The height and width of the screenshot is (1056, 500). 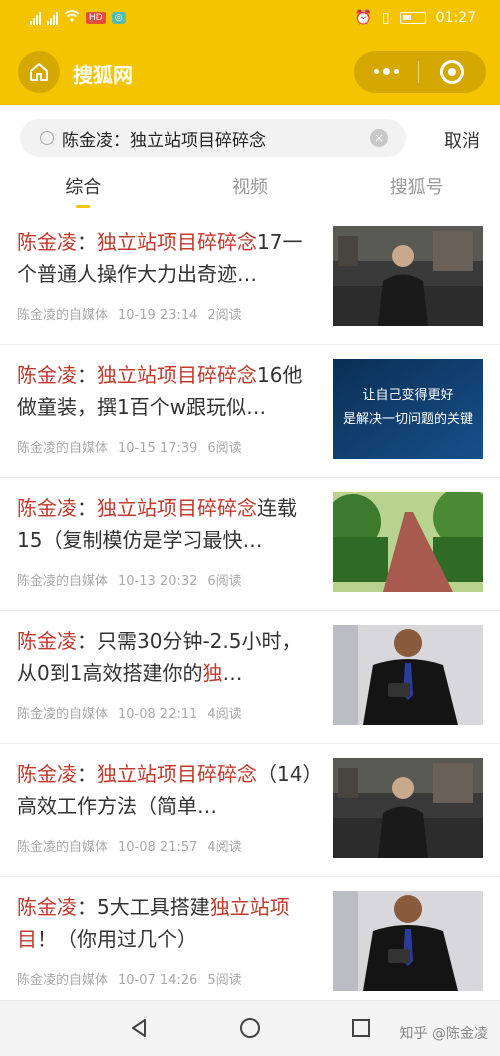 What do you see at coordinates (379, 138) in the screenshot?
I see `clear-icon: ×` at bounding box center [379, 138].